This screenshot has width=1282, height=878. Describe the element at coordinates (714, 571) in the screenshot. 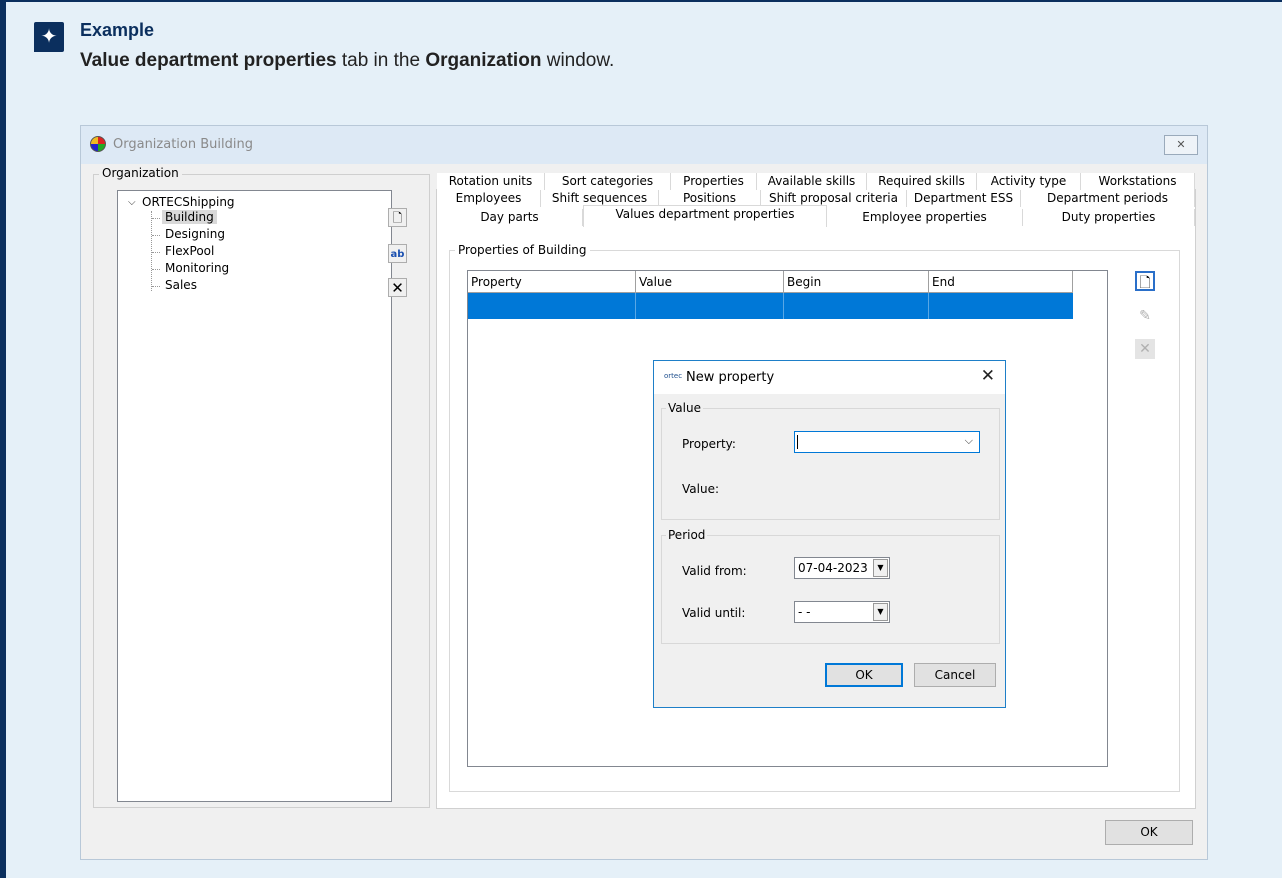

I see `valid-from-label: Valid from:` at that location.